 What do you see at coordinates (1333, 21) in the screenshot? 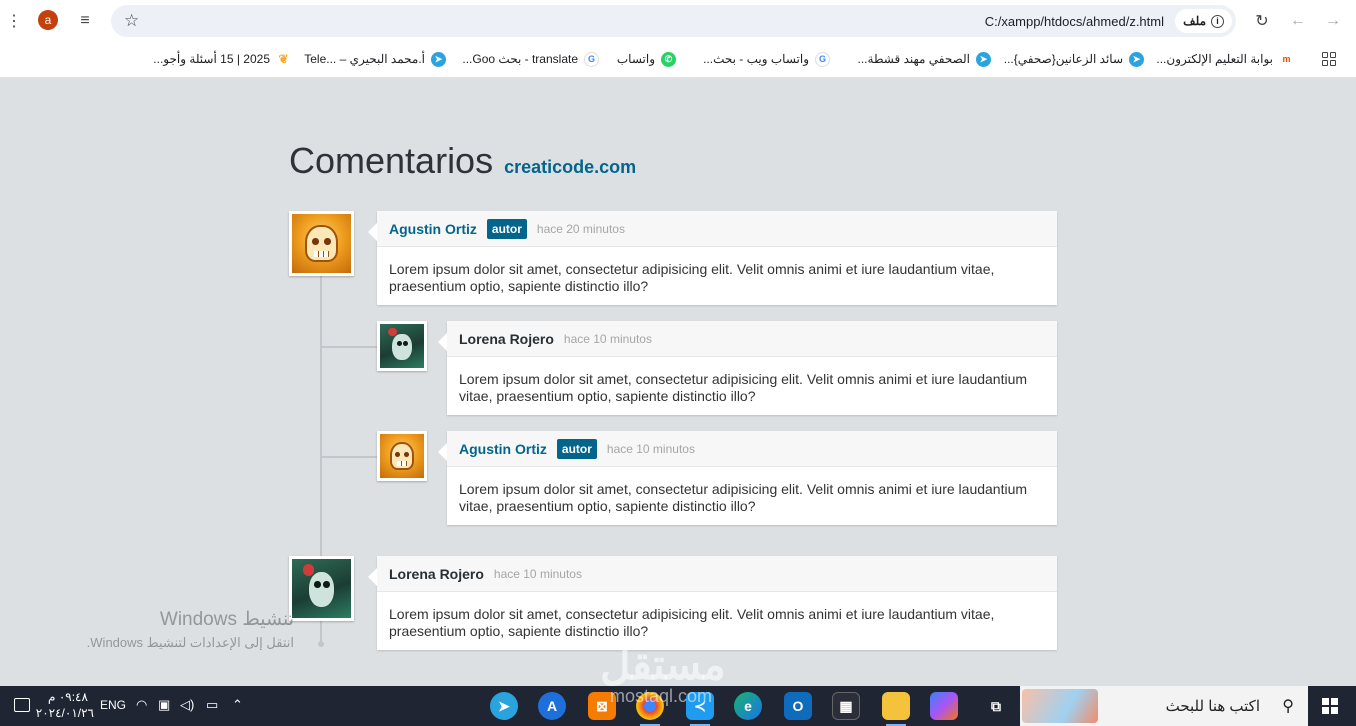
I see `back-icon: →` at bounding box center [1333, 21].